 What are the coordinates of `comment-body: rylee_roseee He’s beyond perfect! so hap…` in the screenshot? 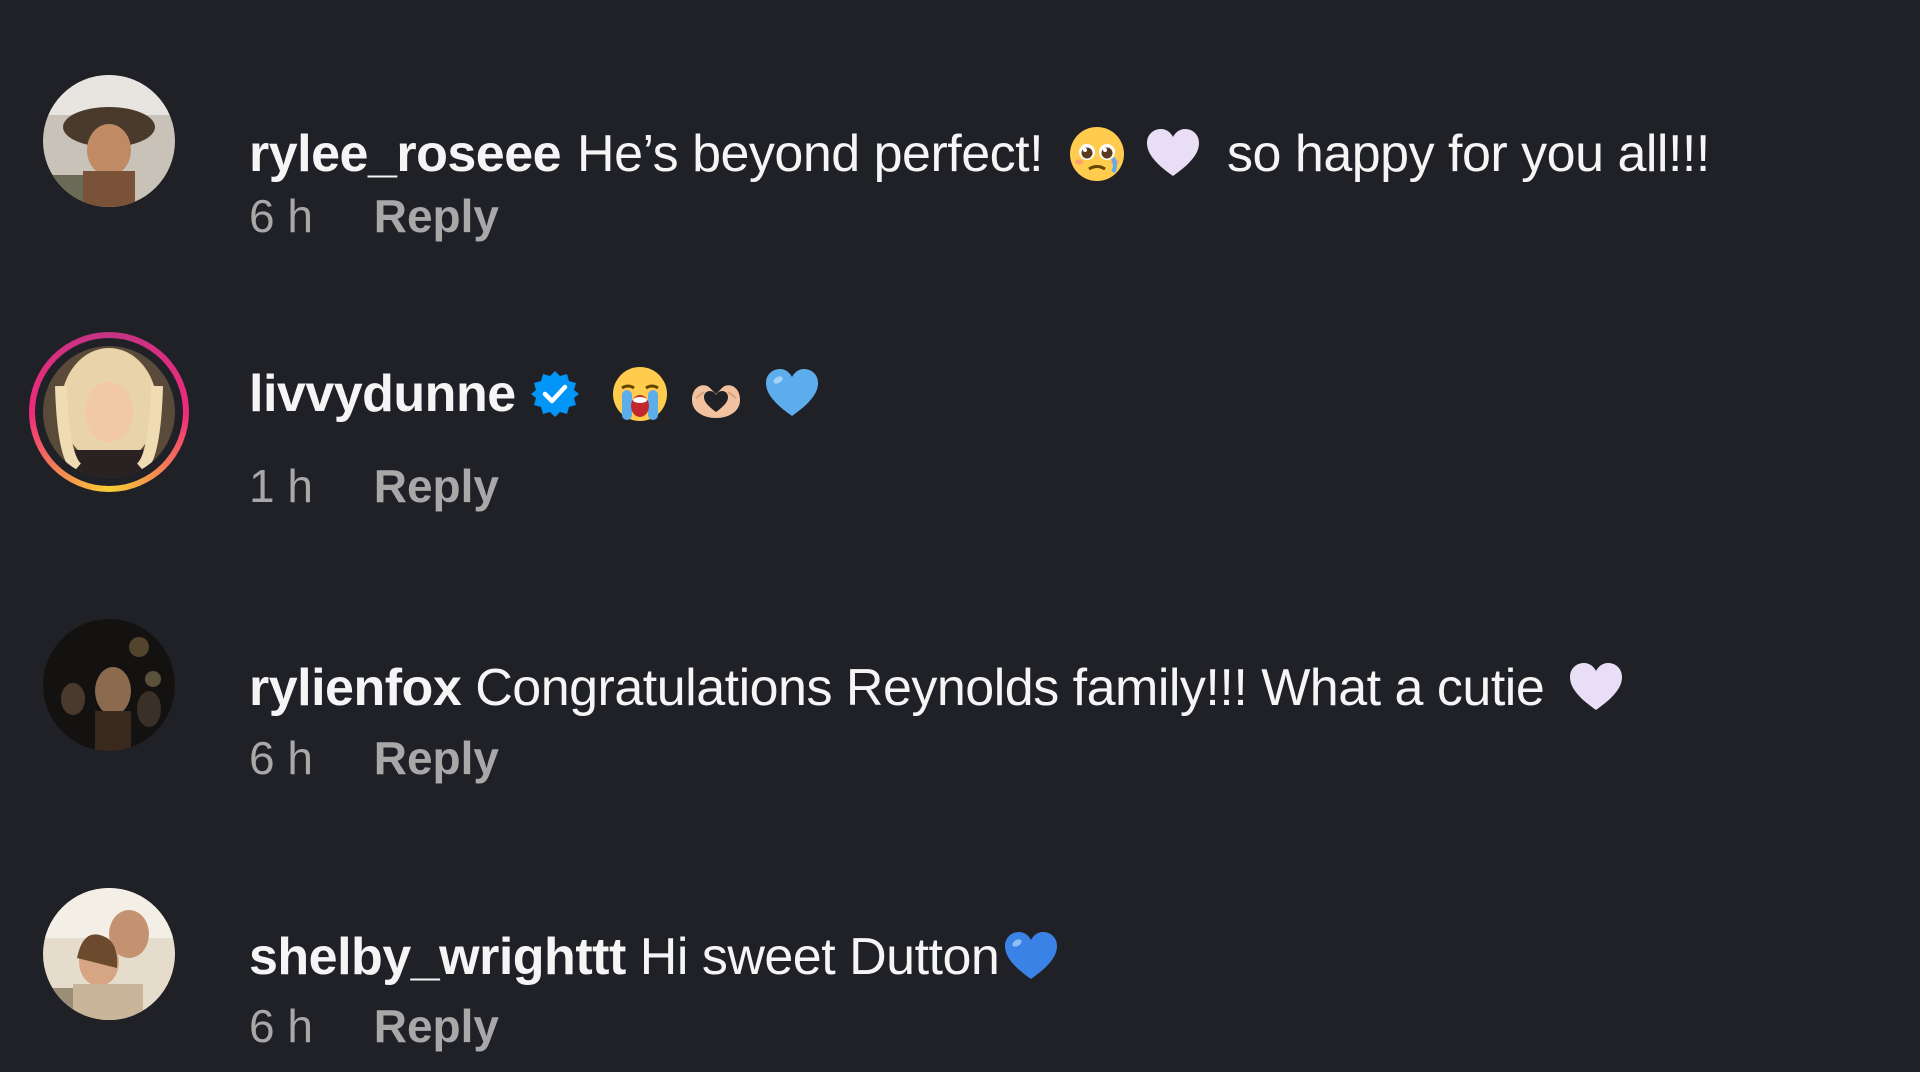 It's located at (979, 154).